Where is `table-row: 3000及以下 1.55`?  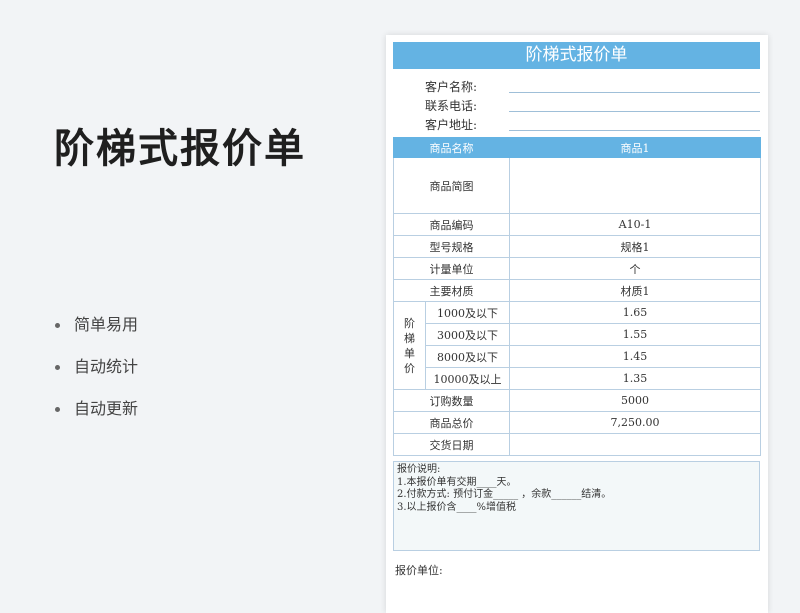
table-row: 3000及以下 1.55 is located at coordinates (577, 334).